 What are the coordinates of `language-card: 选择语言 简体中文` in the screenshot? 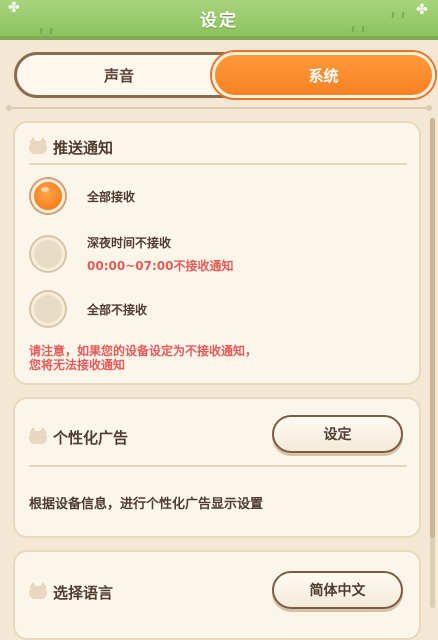 It's located at (217, 595).